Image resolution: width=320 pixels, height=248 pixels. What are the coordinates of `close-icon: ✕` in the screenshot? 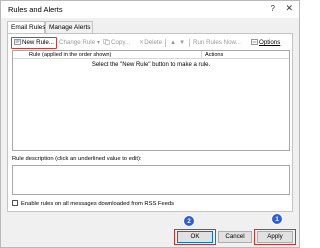 It's located at (289, 8).